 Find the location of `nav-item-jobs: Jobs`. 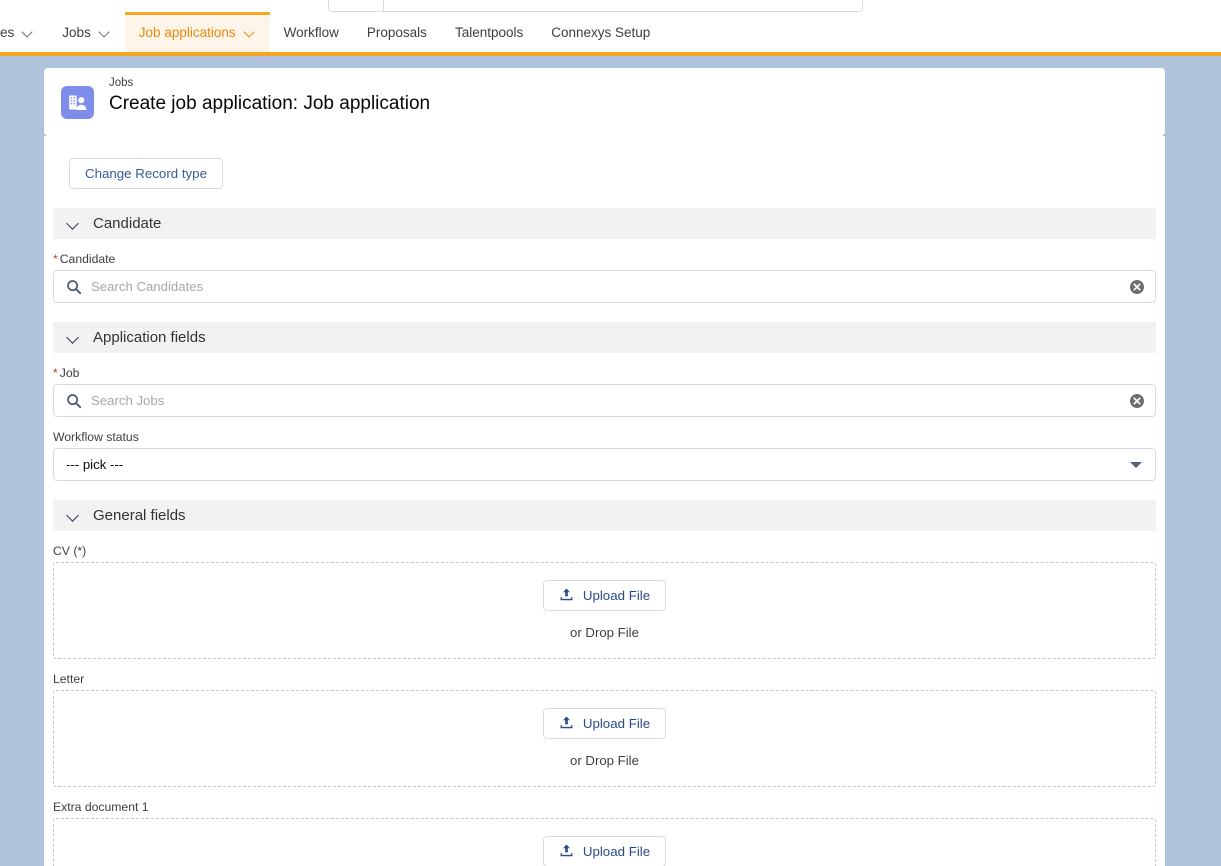

nav-item-jobs: Jobs is located at coordinates (86, 32).